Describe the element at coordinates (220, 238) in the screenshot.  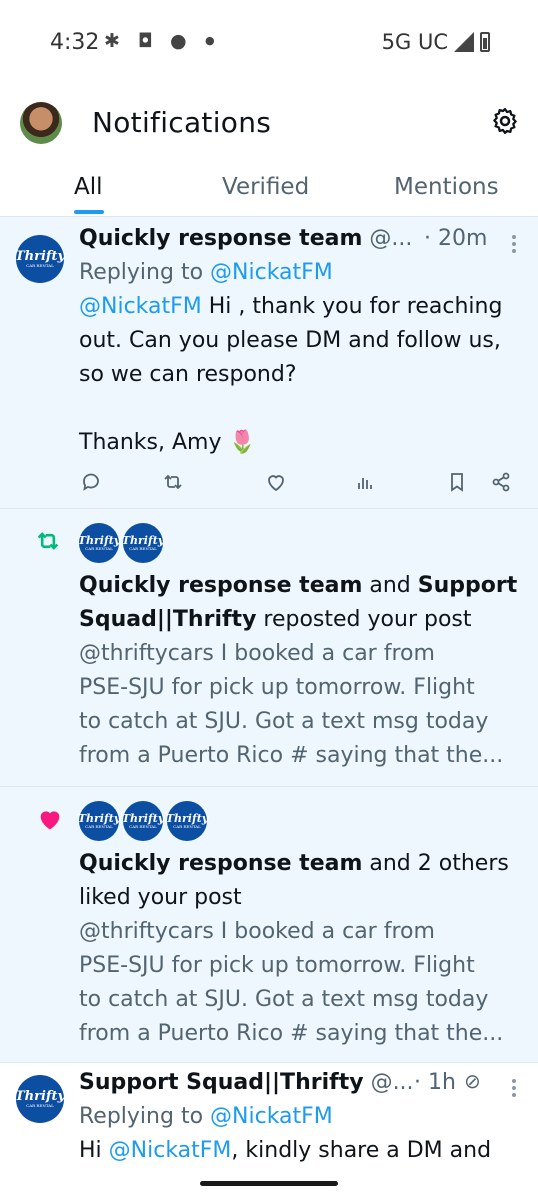
I see `author-name: Quickly response team` at that location.